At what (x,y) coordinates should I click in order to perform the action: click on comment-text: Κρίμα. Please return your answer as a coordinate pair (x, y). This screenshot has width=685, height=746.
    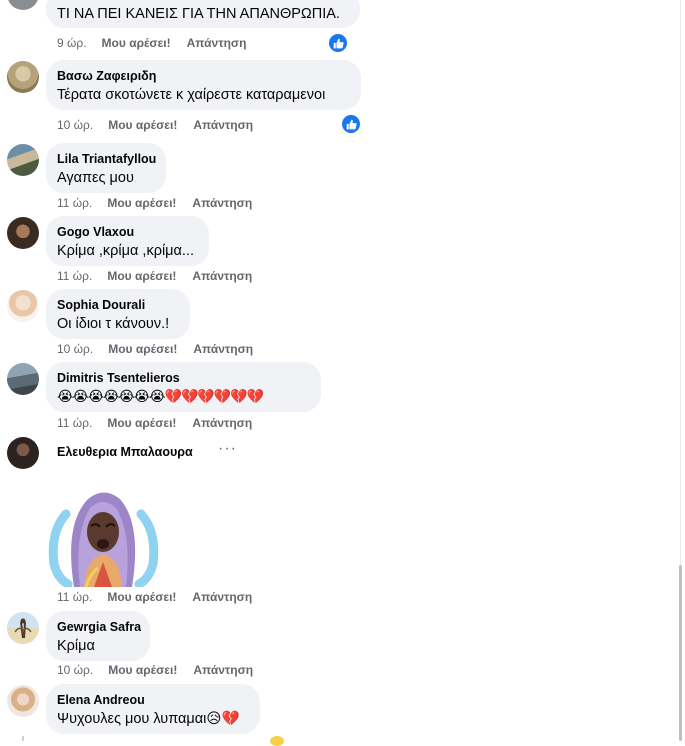
    Looking at the image, I should click on (76, 646).